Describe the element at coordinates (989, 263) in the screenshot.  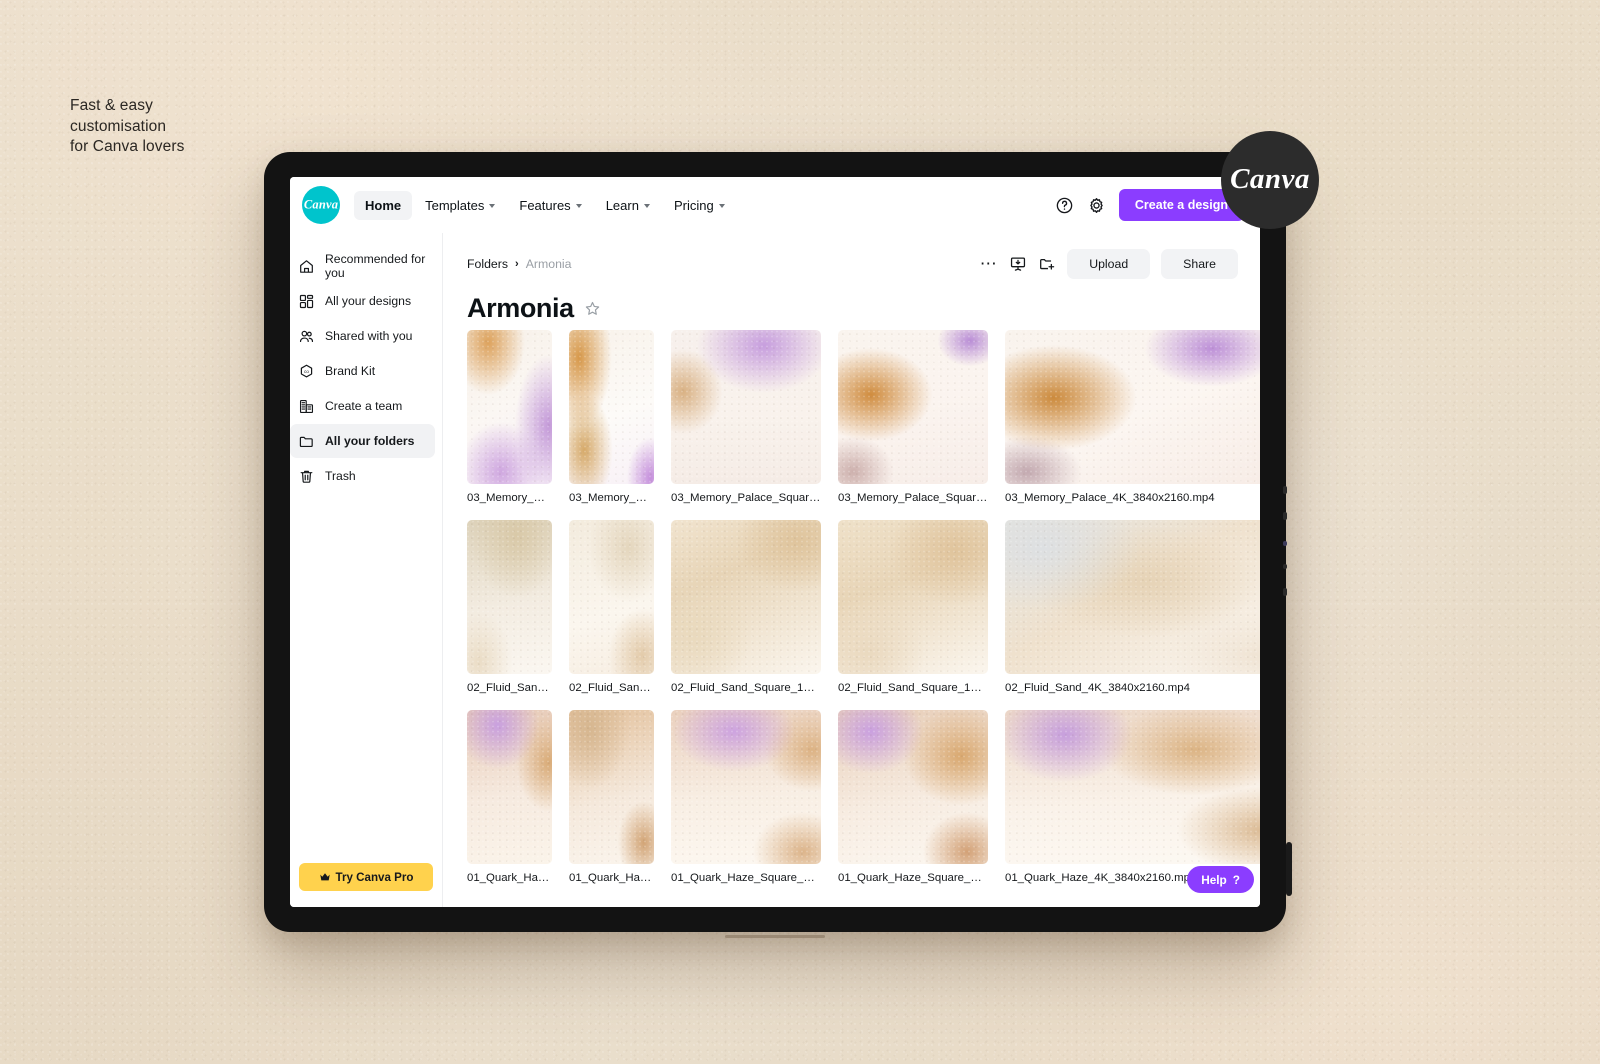
I see `ellipsis-icon: ⋯` at that location.